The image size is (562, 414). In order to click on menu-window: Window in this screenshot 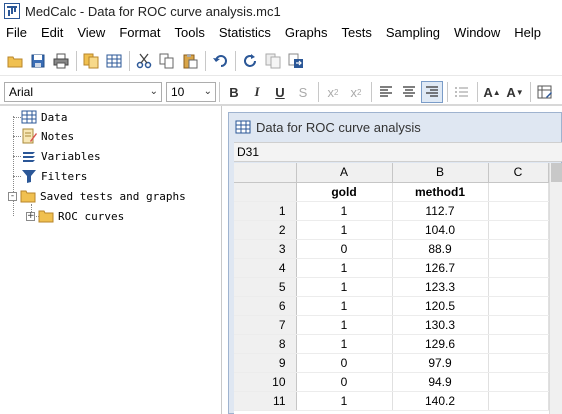, I will do `click(477, 32)`.